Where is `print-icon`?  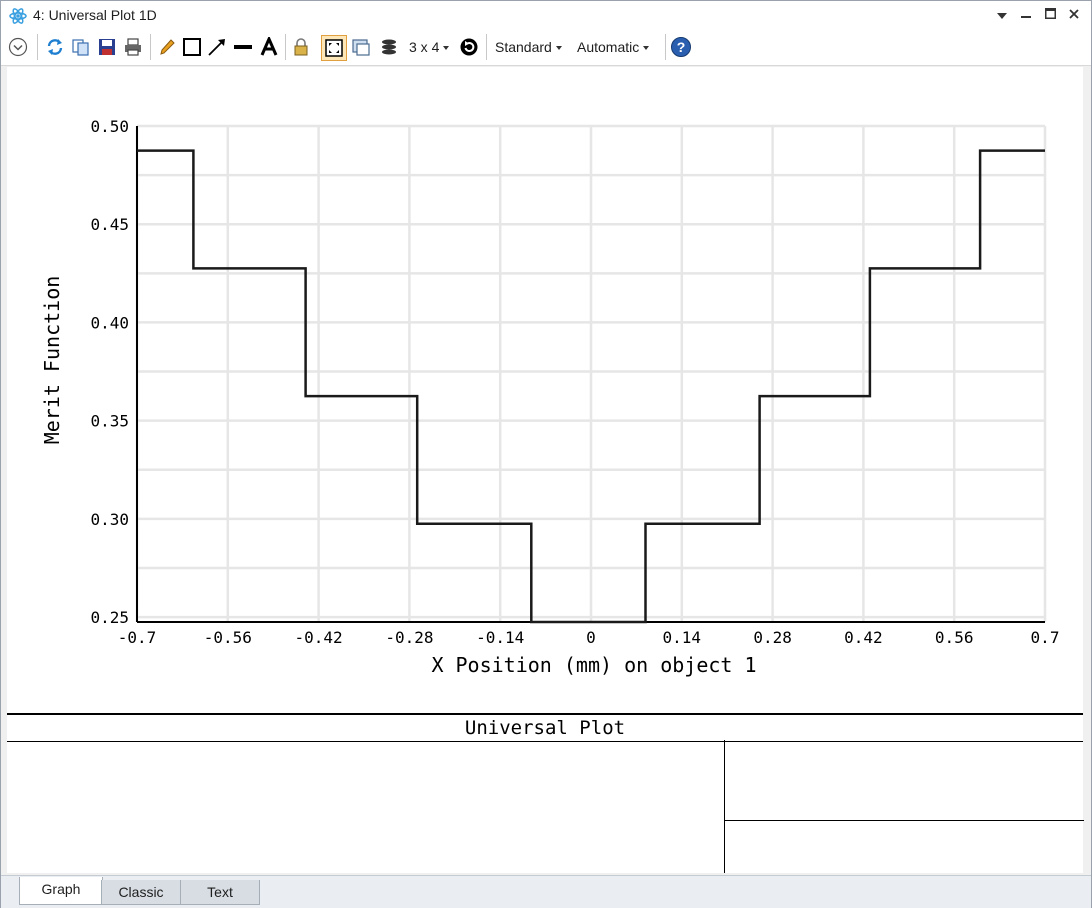
print-icon is located at coordinates (133, 47).